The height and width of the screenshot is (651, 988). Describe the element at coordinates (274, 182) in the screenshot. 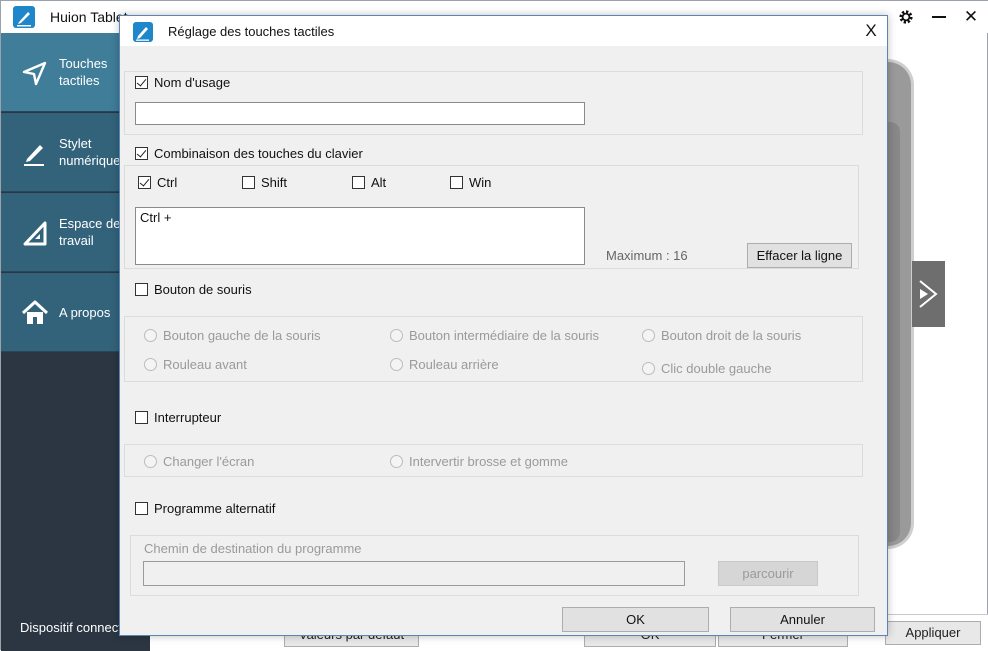

I see `modifier-label: Shift` at that location.